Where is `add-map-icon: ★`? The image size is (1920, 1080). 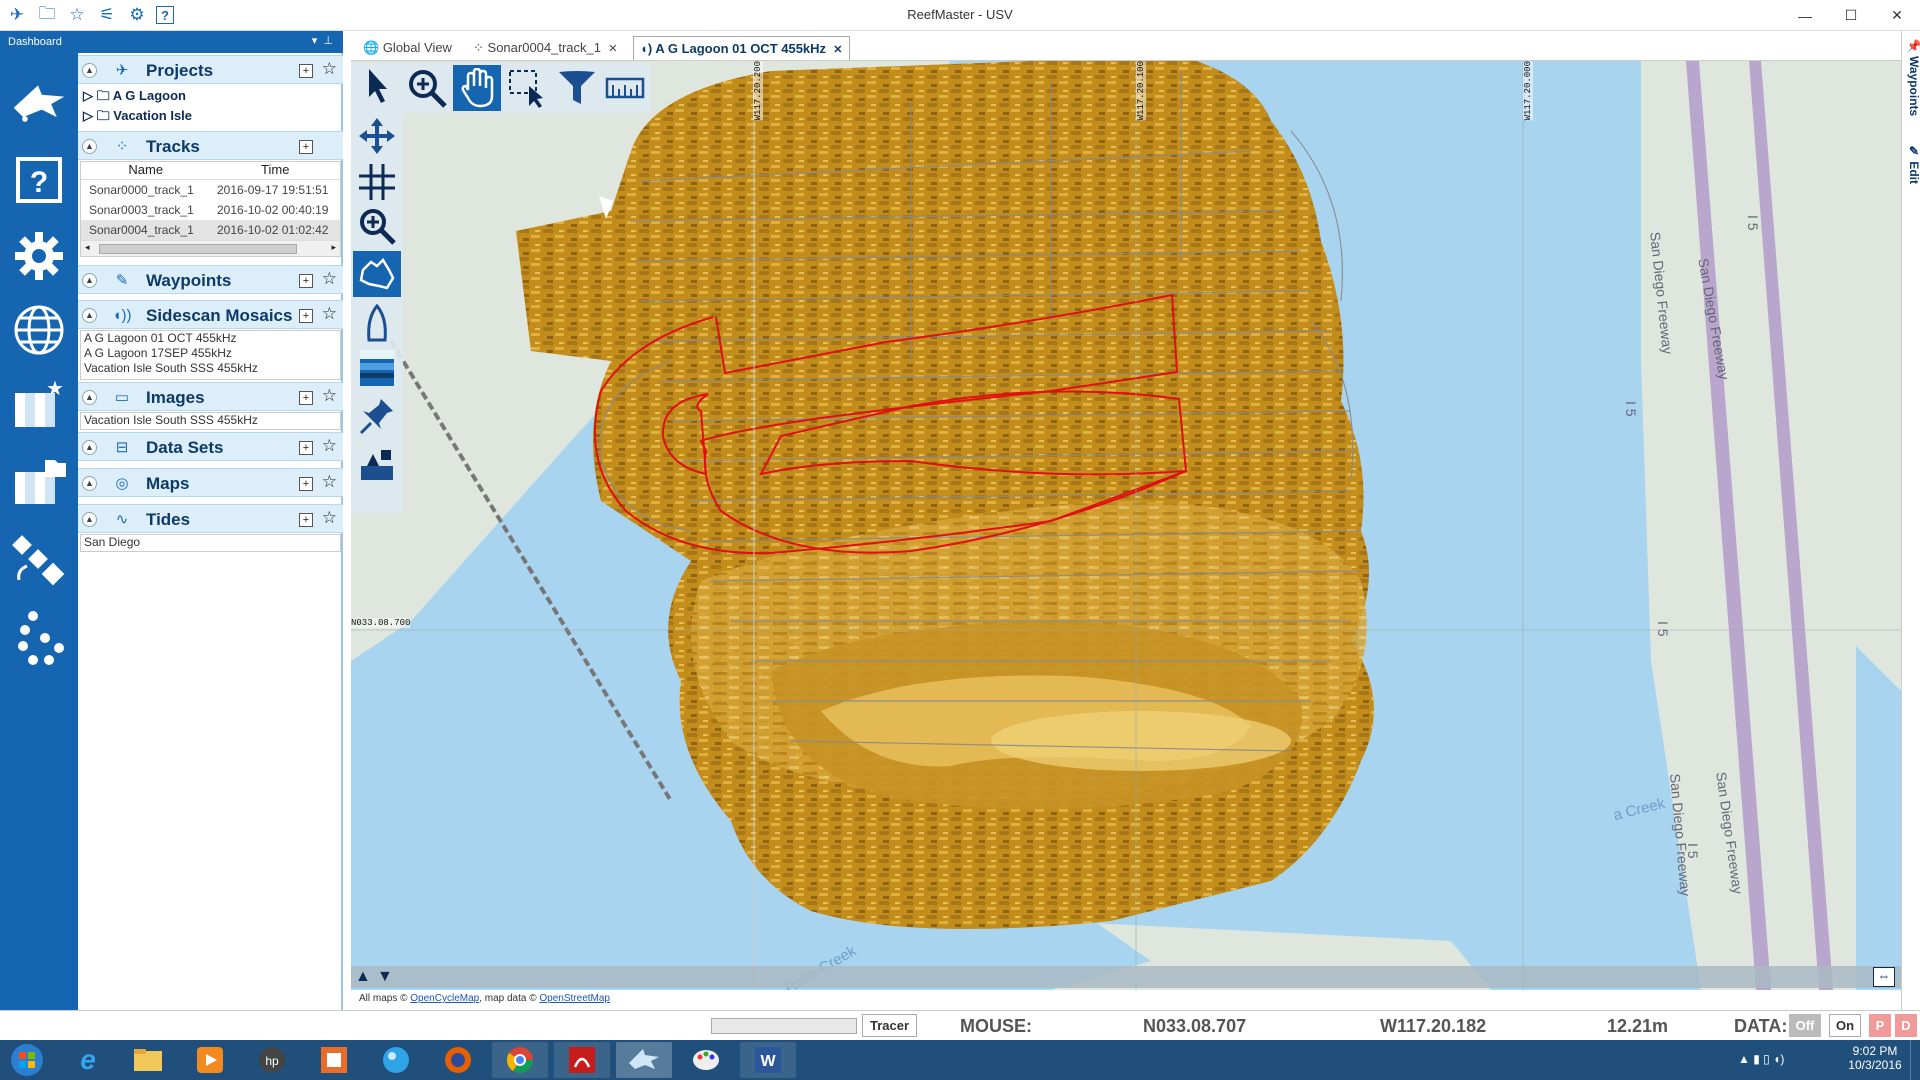 add-map-icon: ★ is located at coordinates (39, 405).